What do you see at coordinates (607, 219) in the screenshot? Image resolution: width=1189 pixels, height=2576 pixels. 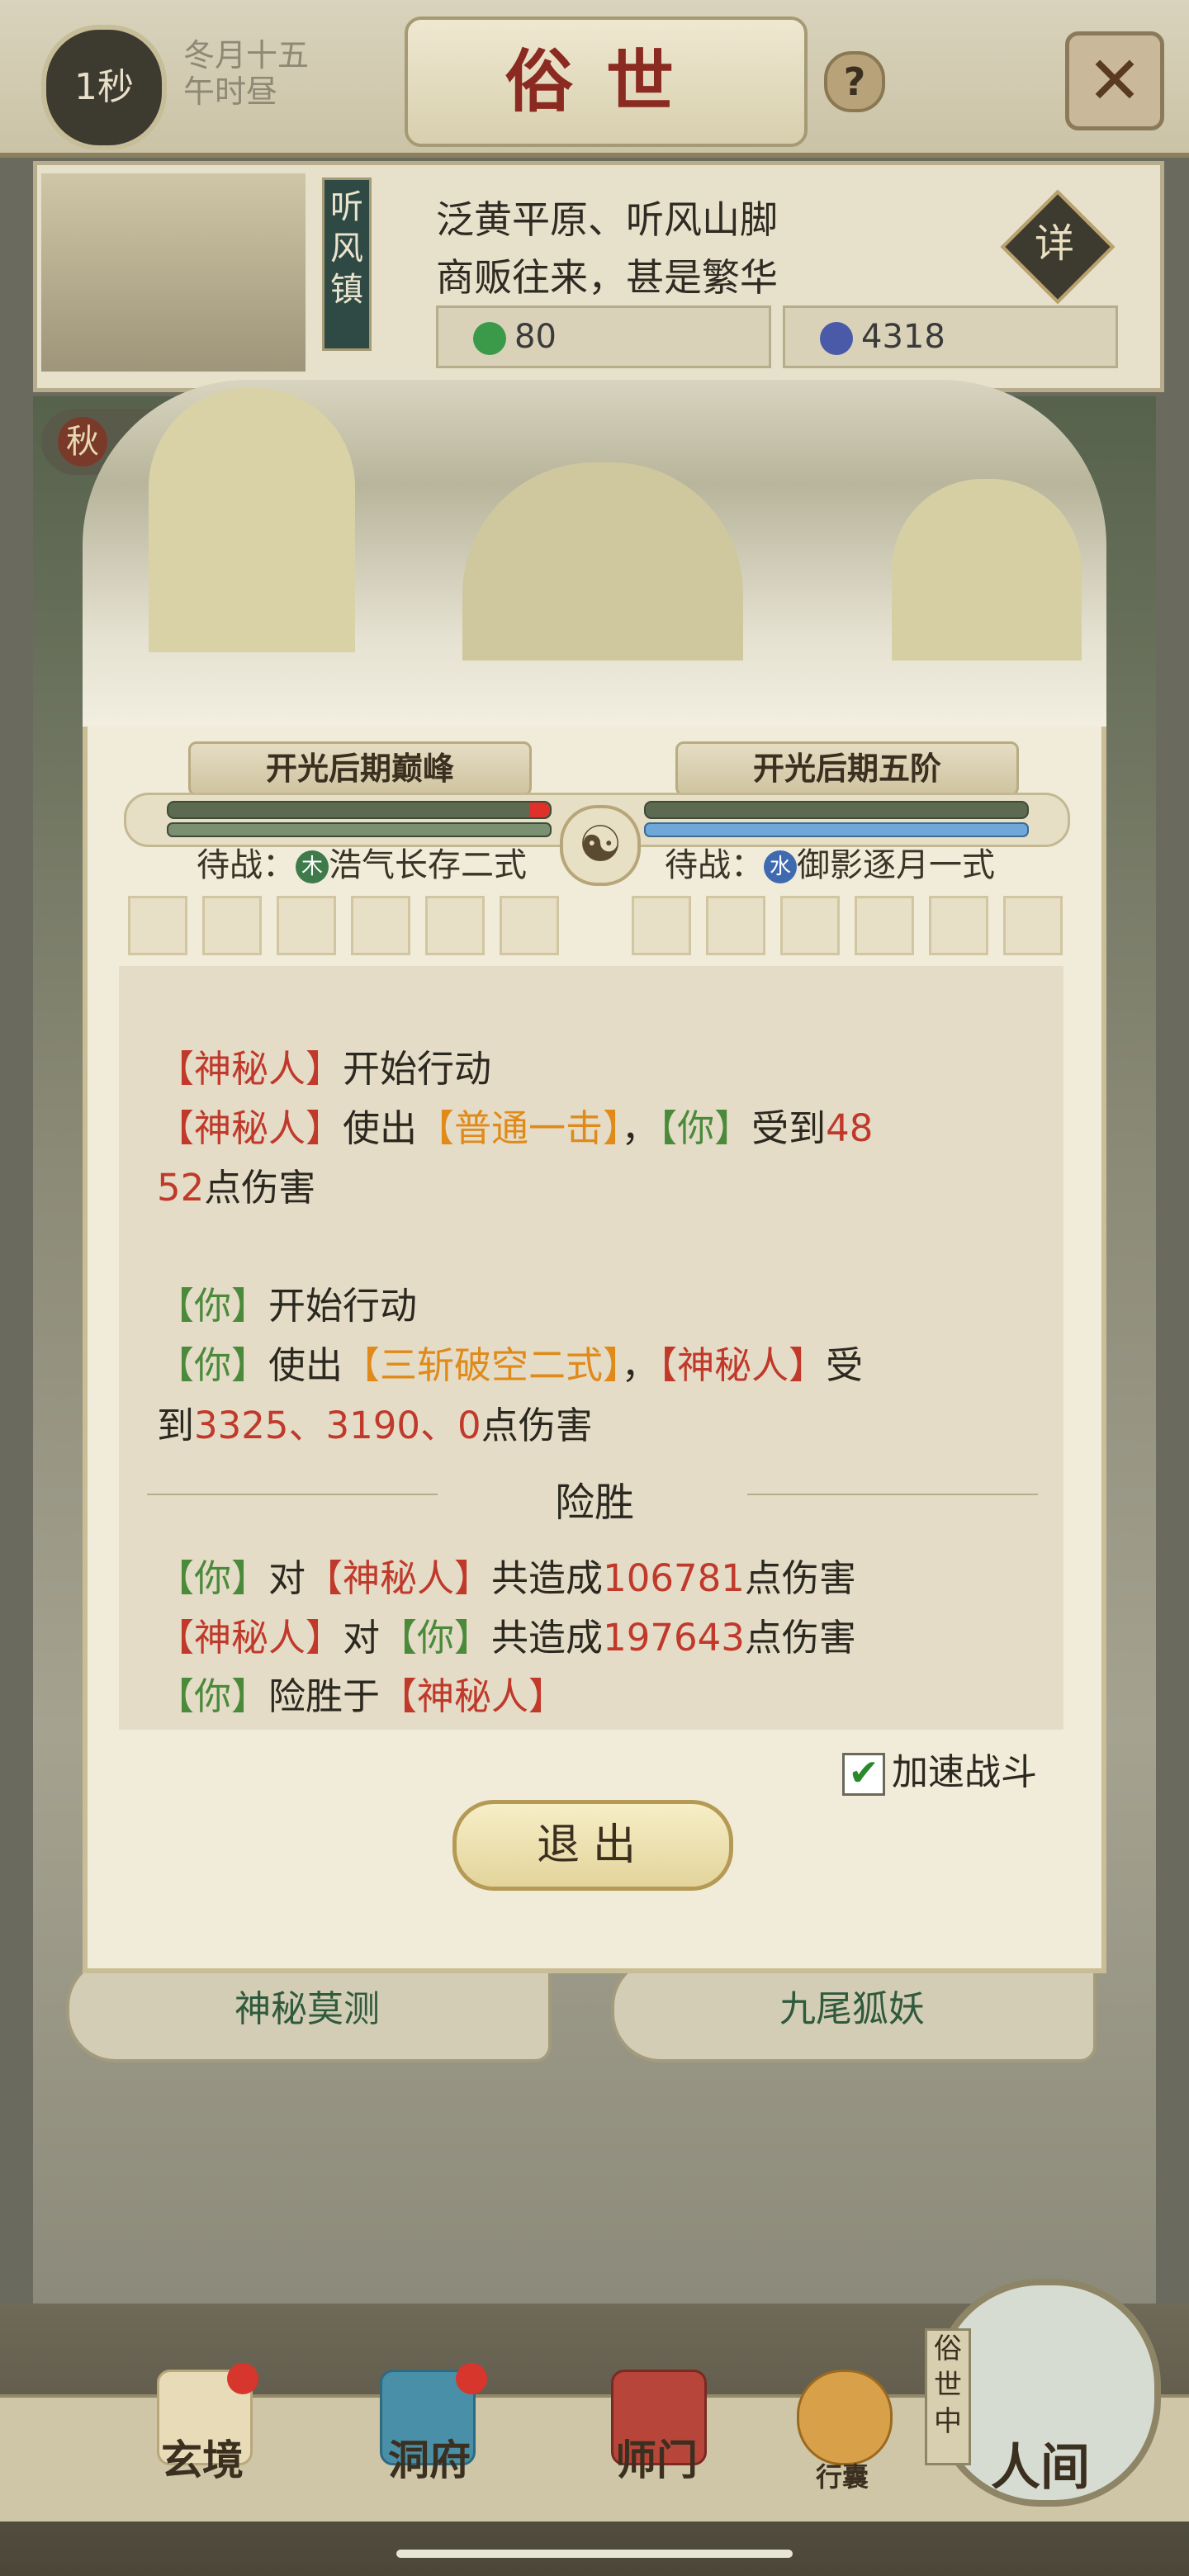 I see `location-desc-1: 泛黄平原、听风山脚` at bounding box center [607, 219].